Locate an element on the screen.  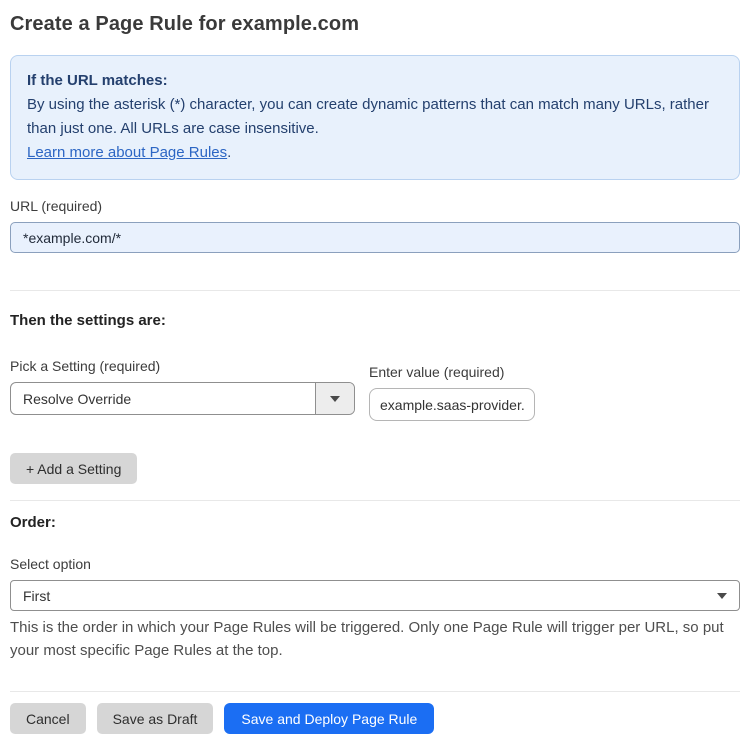
save-and-deploy-button: Save and Deploy Page Rule is located at coordinates (329, 718).